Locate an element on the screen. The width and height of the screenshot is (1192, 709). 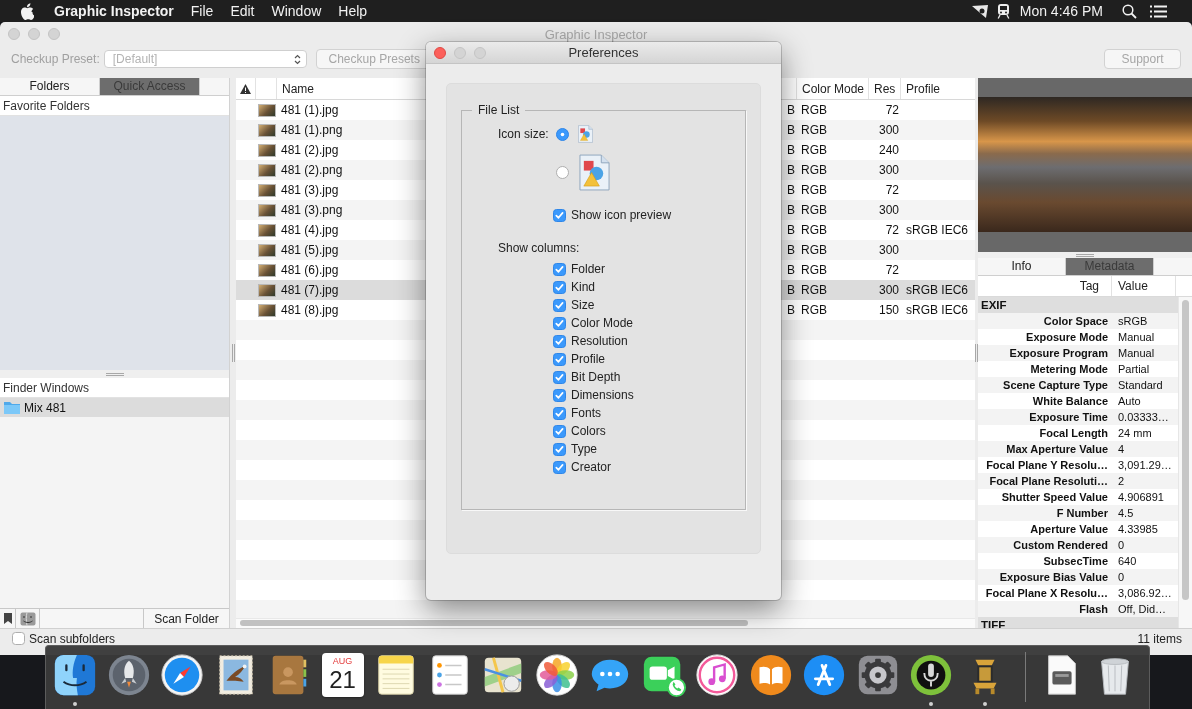
metadata-tag: Color Space is located at coordinates (1045, 321).